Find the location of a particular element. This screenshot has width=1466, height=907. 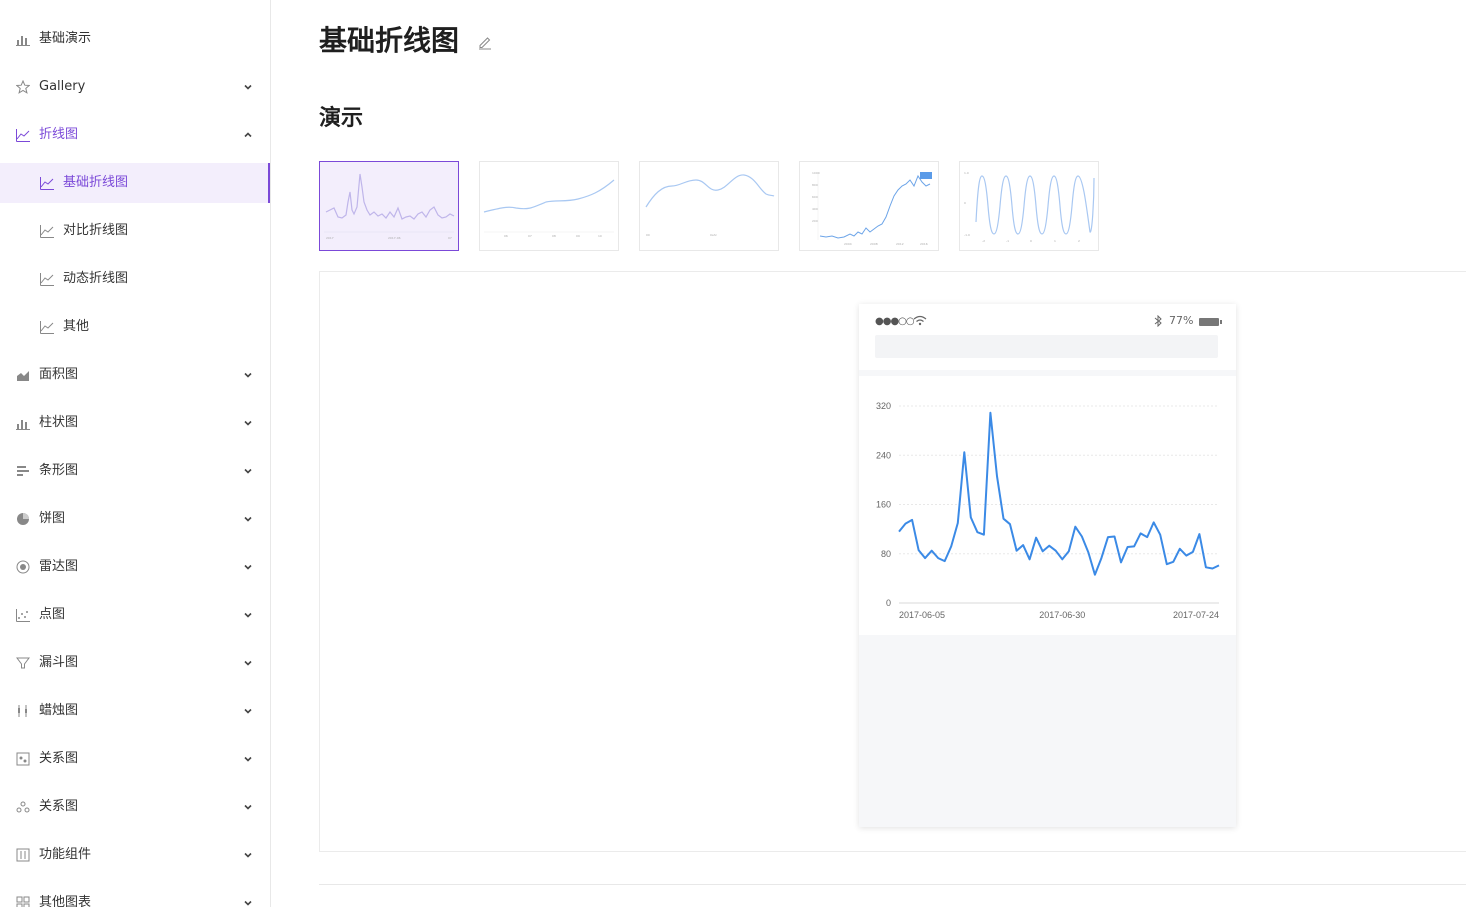

sidebar-item-18: 其他图表 is located at coordinates (135, 895).